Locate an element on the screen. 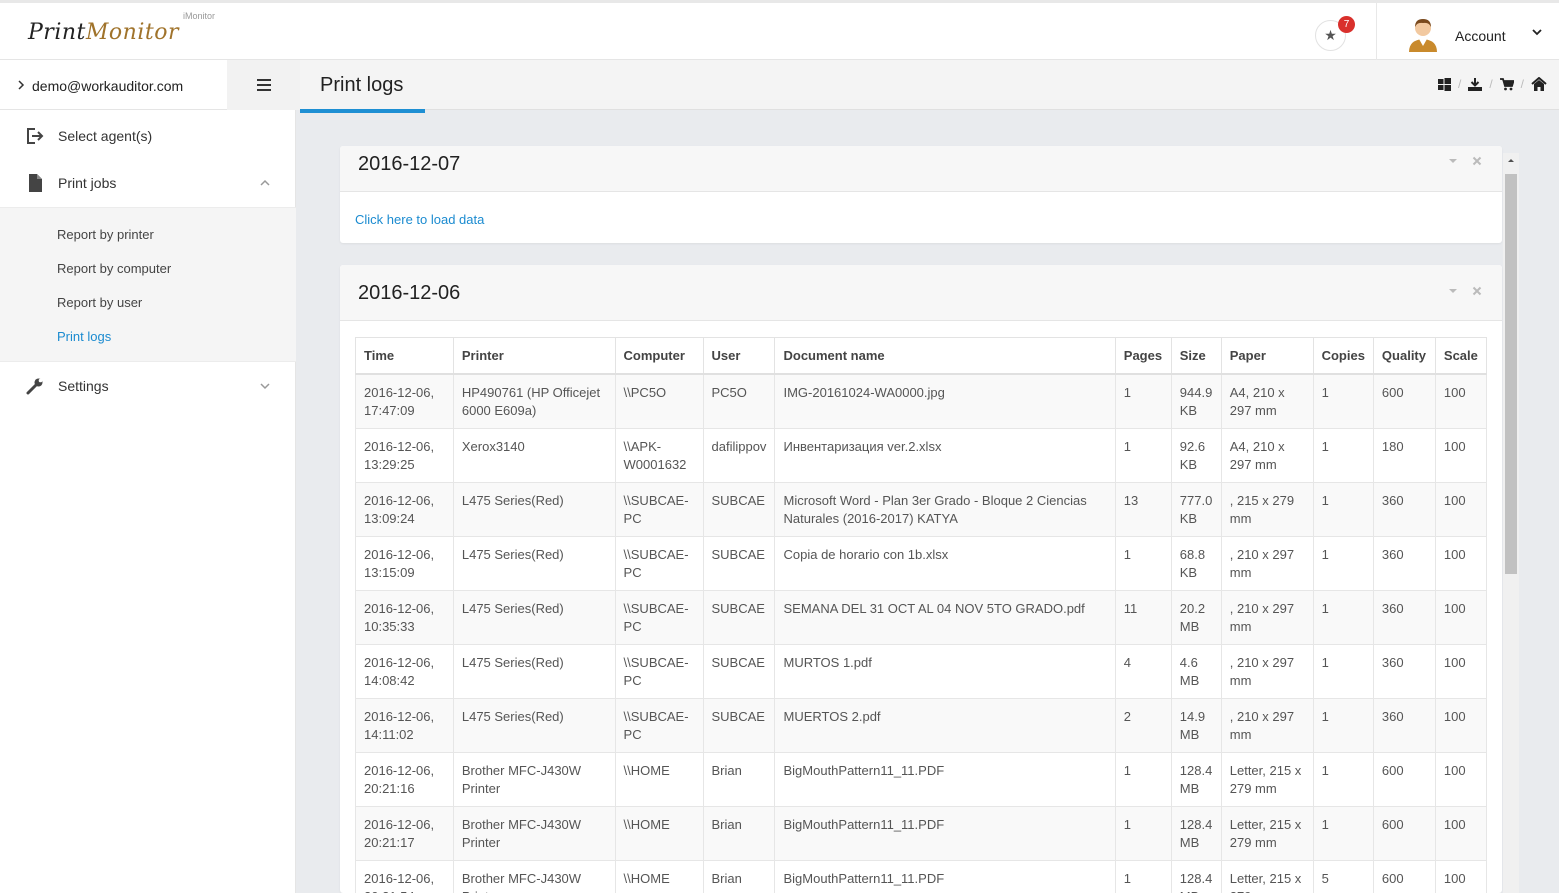  account-label: Account is located at coordinates (1480, 36).